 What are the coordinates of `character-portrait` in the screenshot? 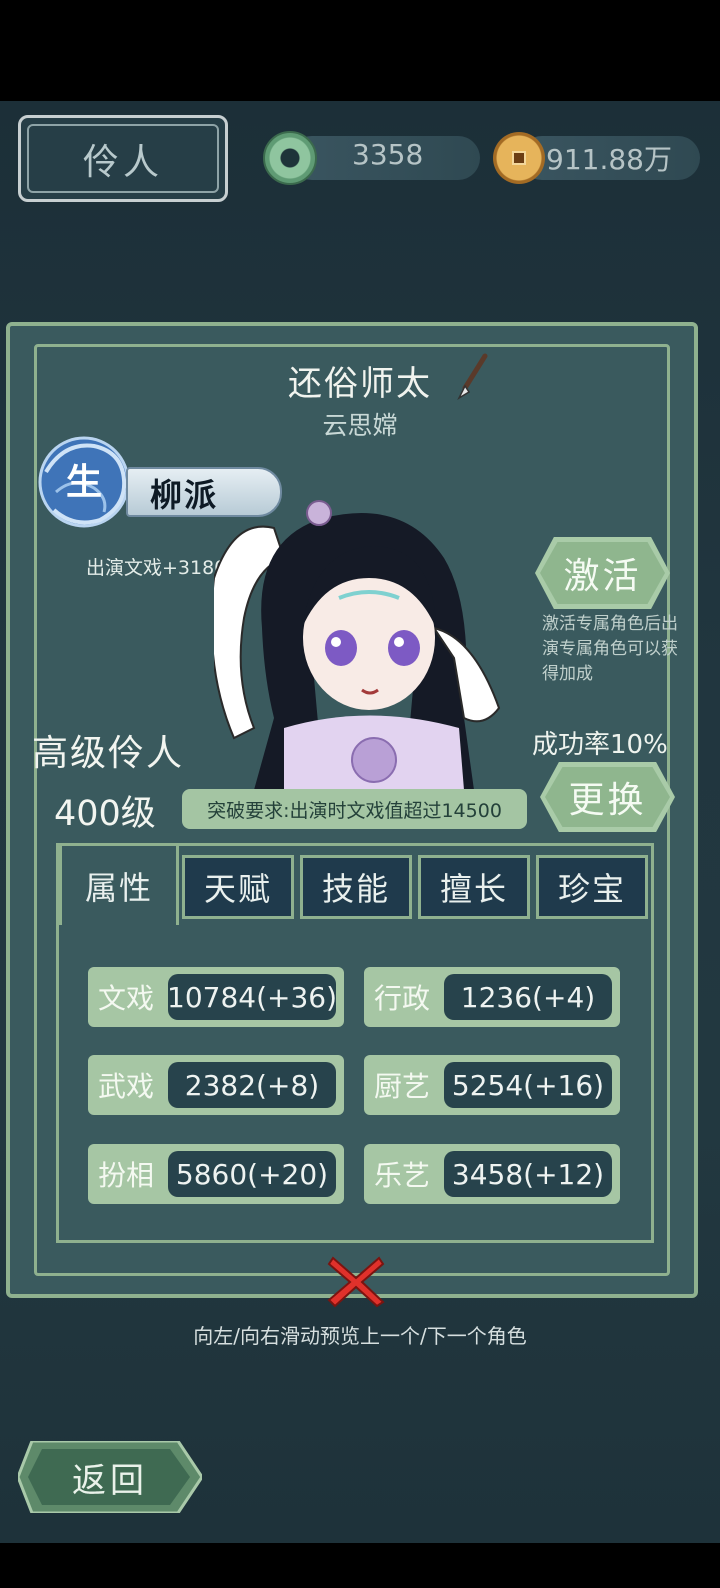 It's located at (357, 645).